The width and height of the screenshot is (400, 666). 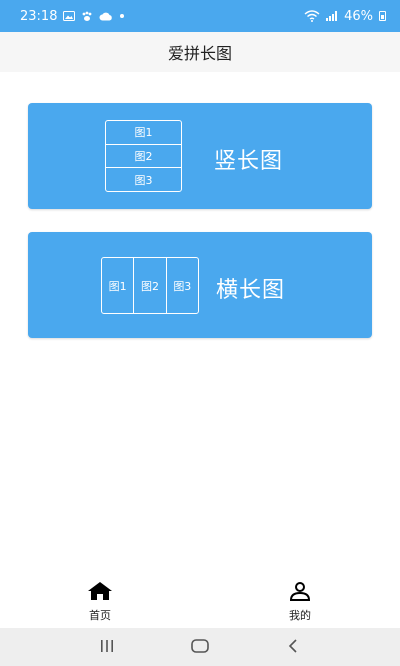 I want to click on home-button-icon, so click(x=200, y=647).